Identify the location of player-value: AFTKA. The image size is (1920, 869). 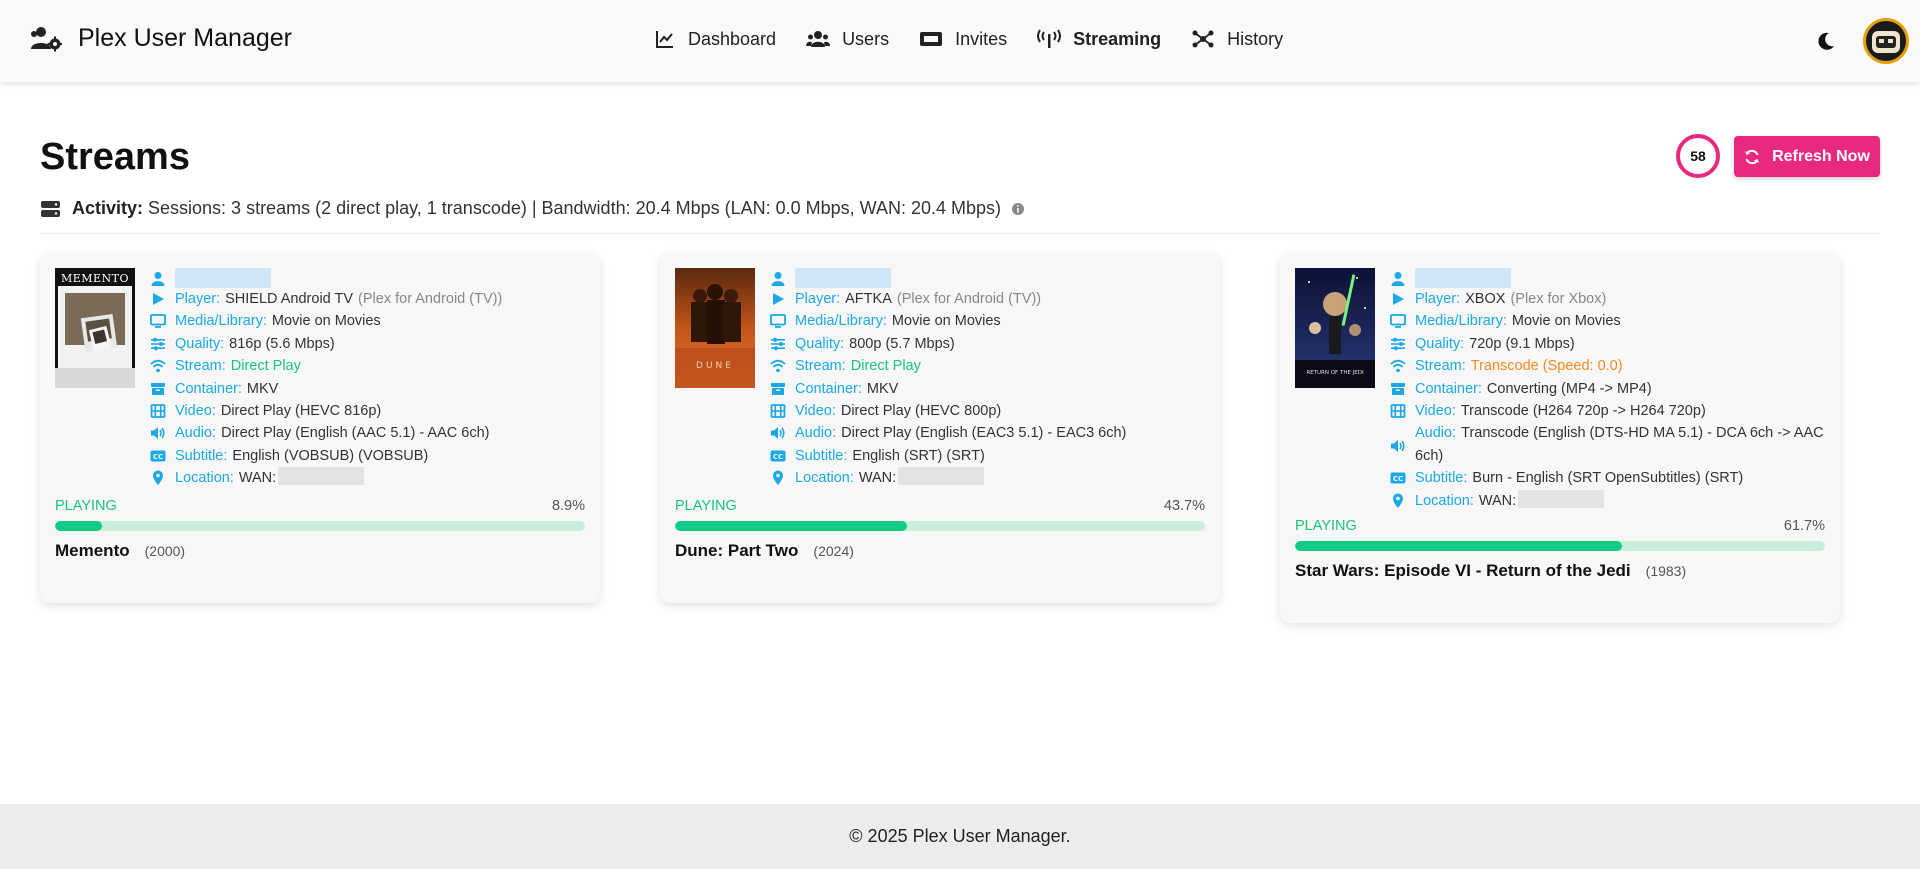
(868, 299).